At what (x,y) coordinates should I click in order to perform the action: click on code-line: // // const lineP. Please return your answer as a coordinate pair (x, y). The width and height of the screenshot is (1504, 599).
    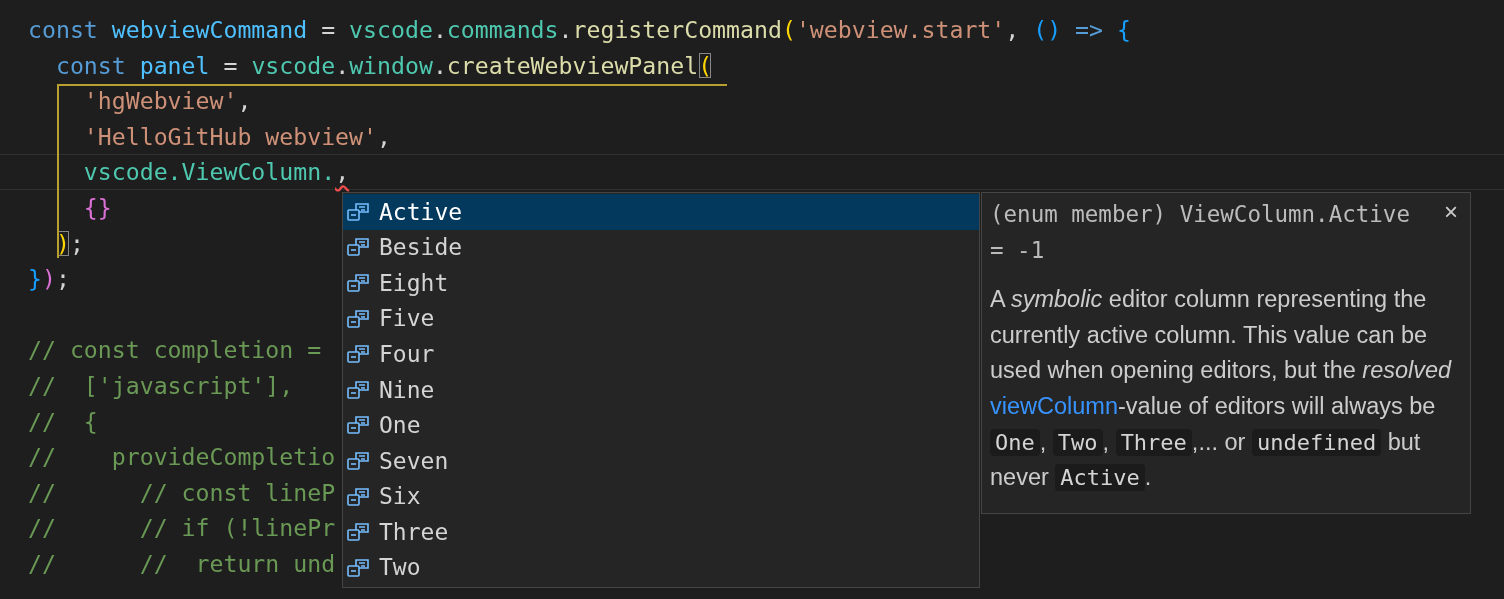
    Looking at the image, I should click on (182, 492).